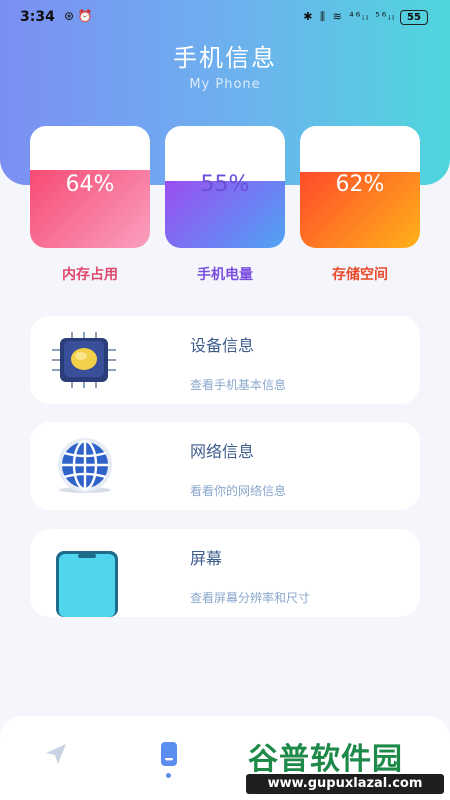 The width and height of the screenshot is (450, 800). What do you see at coordinates (90, 275) in the screenshot?
I see `memory-usage-label: 内存占用` at bounding box center [90, 275].